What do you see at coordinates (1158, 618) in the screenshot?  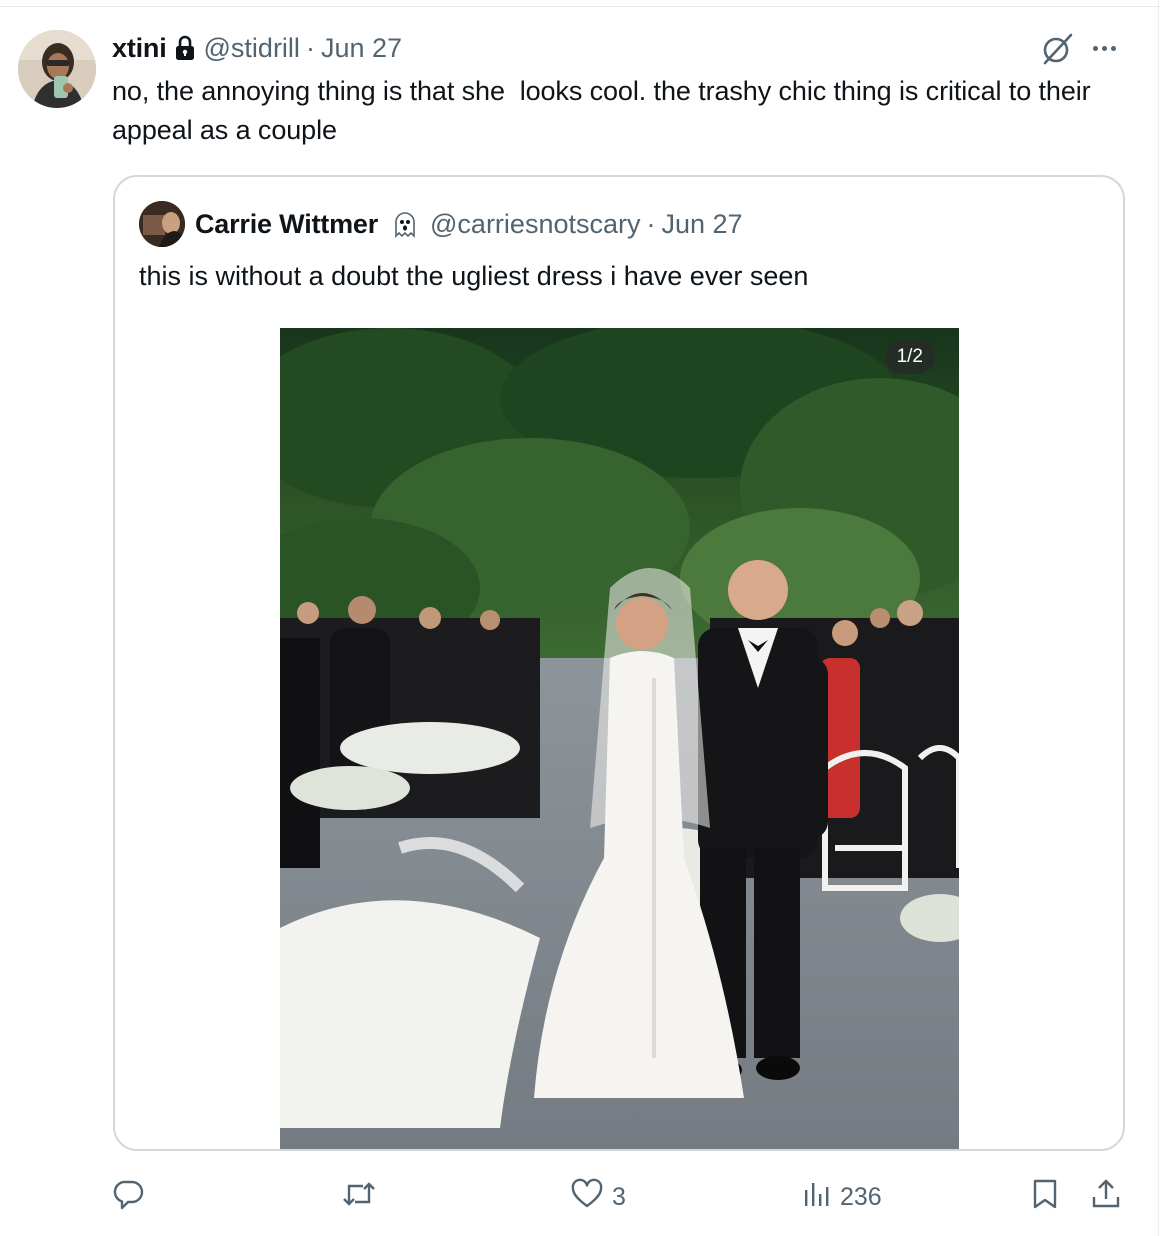 I see `timeline-right-border` at bounding box center [1158, 618].